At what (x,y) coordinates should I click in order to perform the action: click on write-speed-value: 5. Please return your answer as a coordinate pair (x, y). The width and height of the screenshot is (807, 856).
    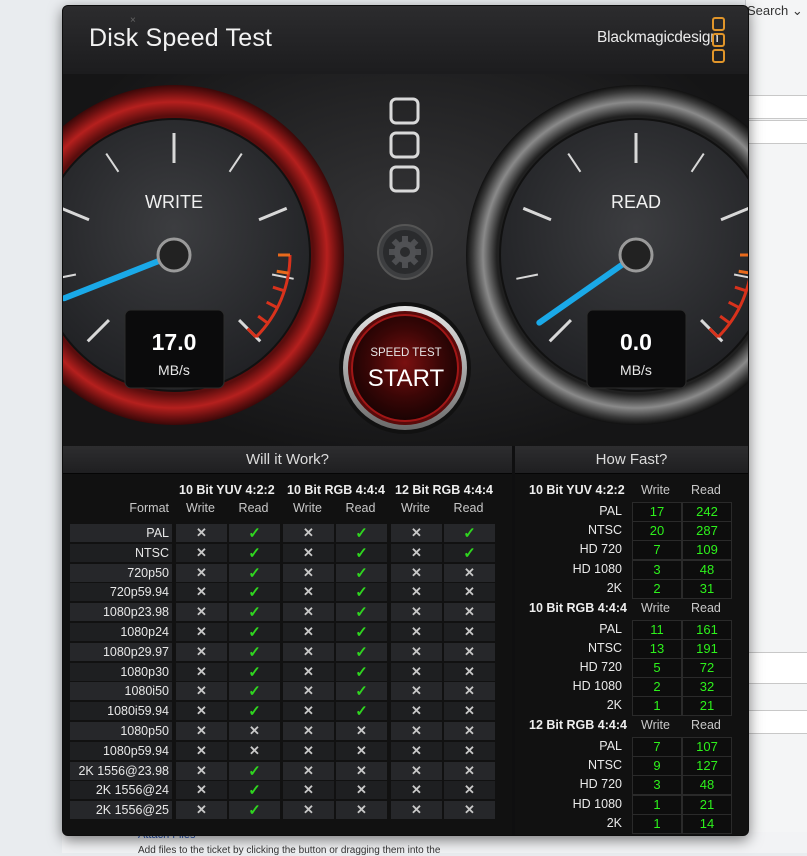
    Looking at the image, I should click on (657, 667).